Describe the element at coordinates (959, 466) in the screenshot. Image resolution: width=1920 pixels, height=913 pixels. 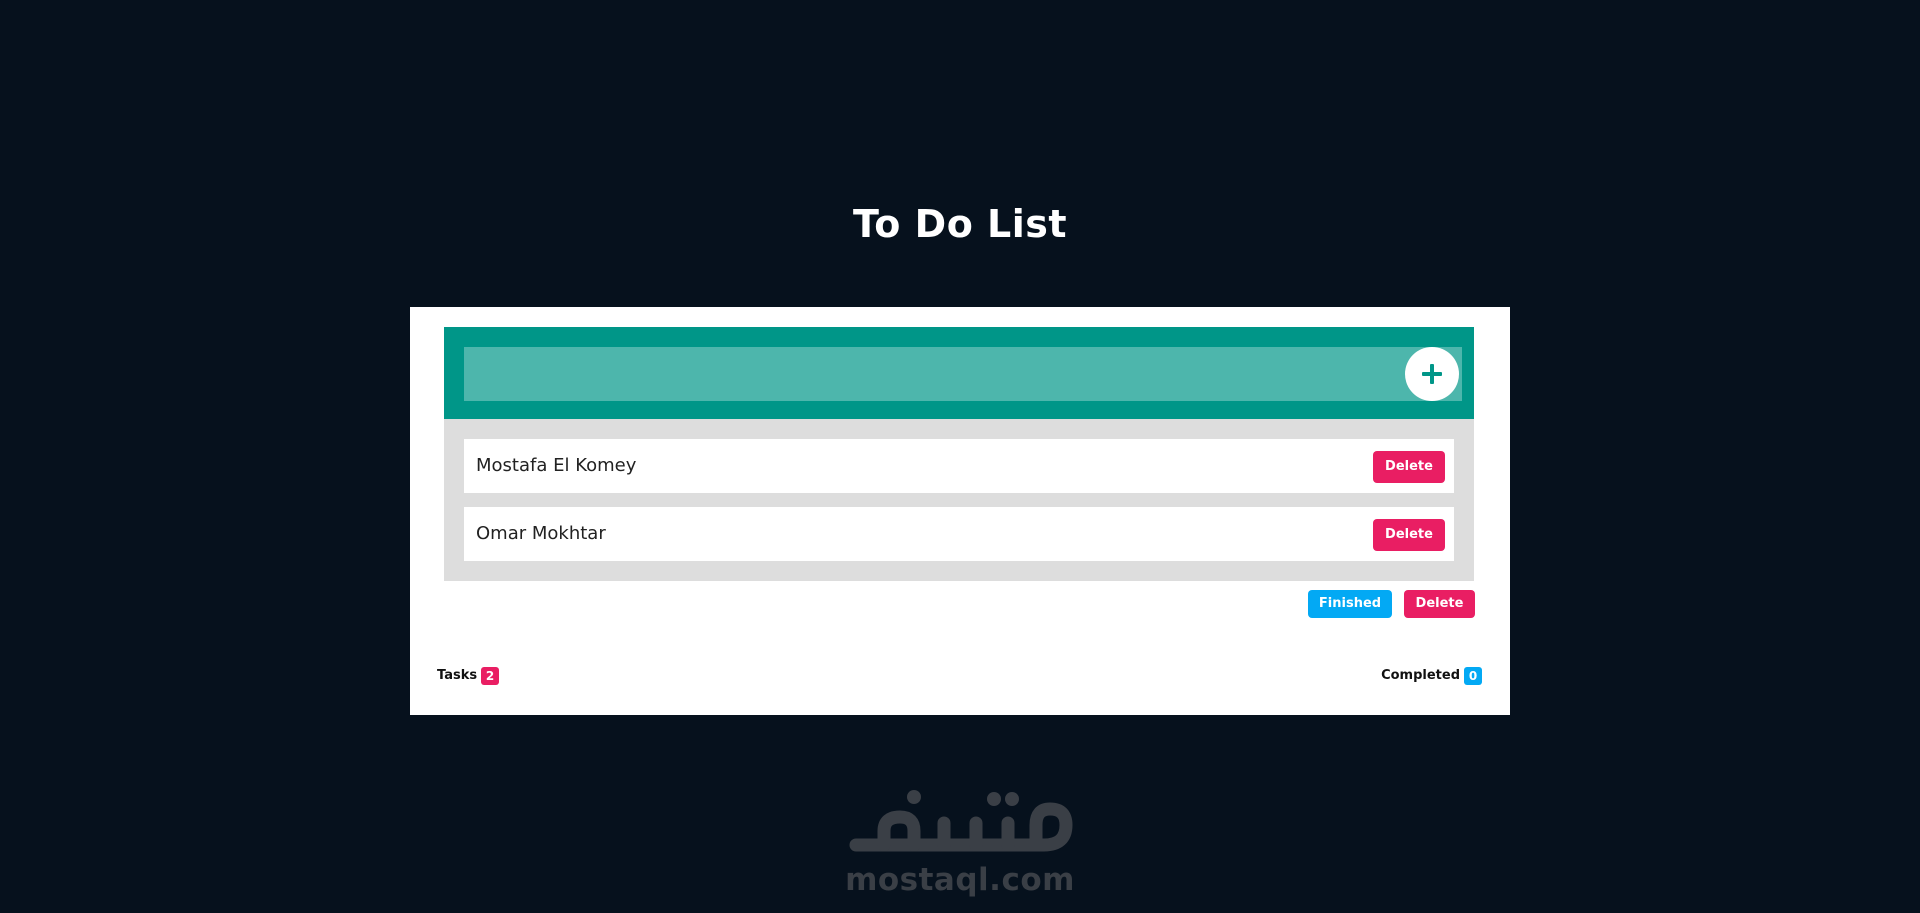
I see `task-item: Mostafa El Komey Delete` at that location.